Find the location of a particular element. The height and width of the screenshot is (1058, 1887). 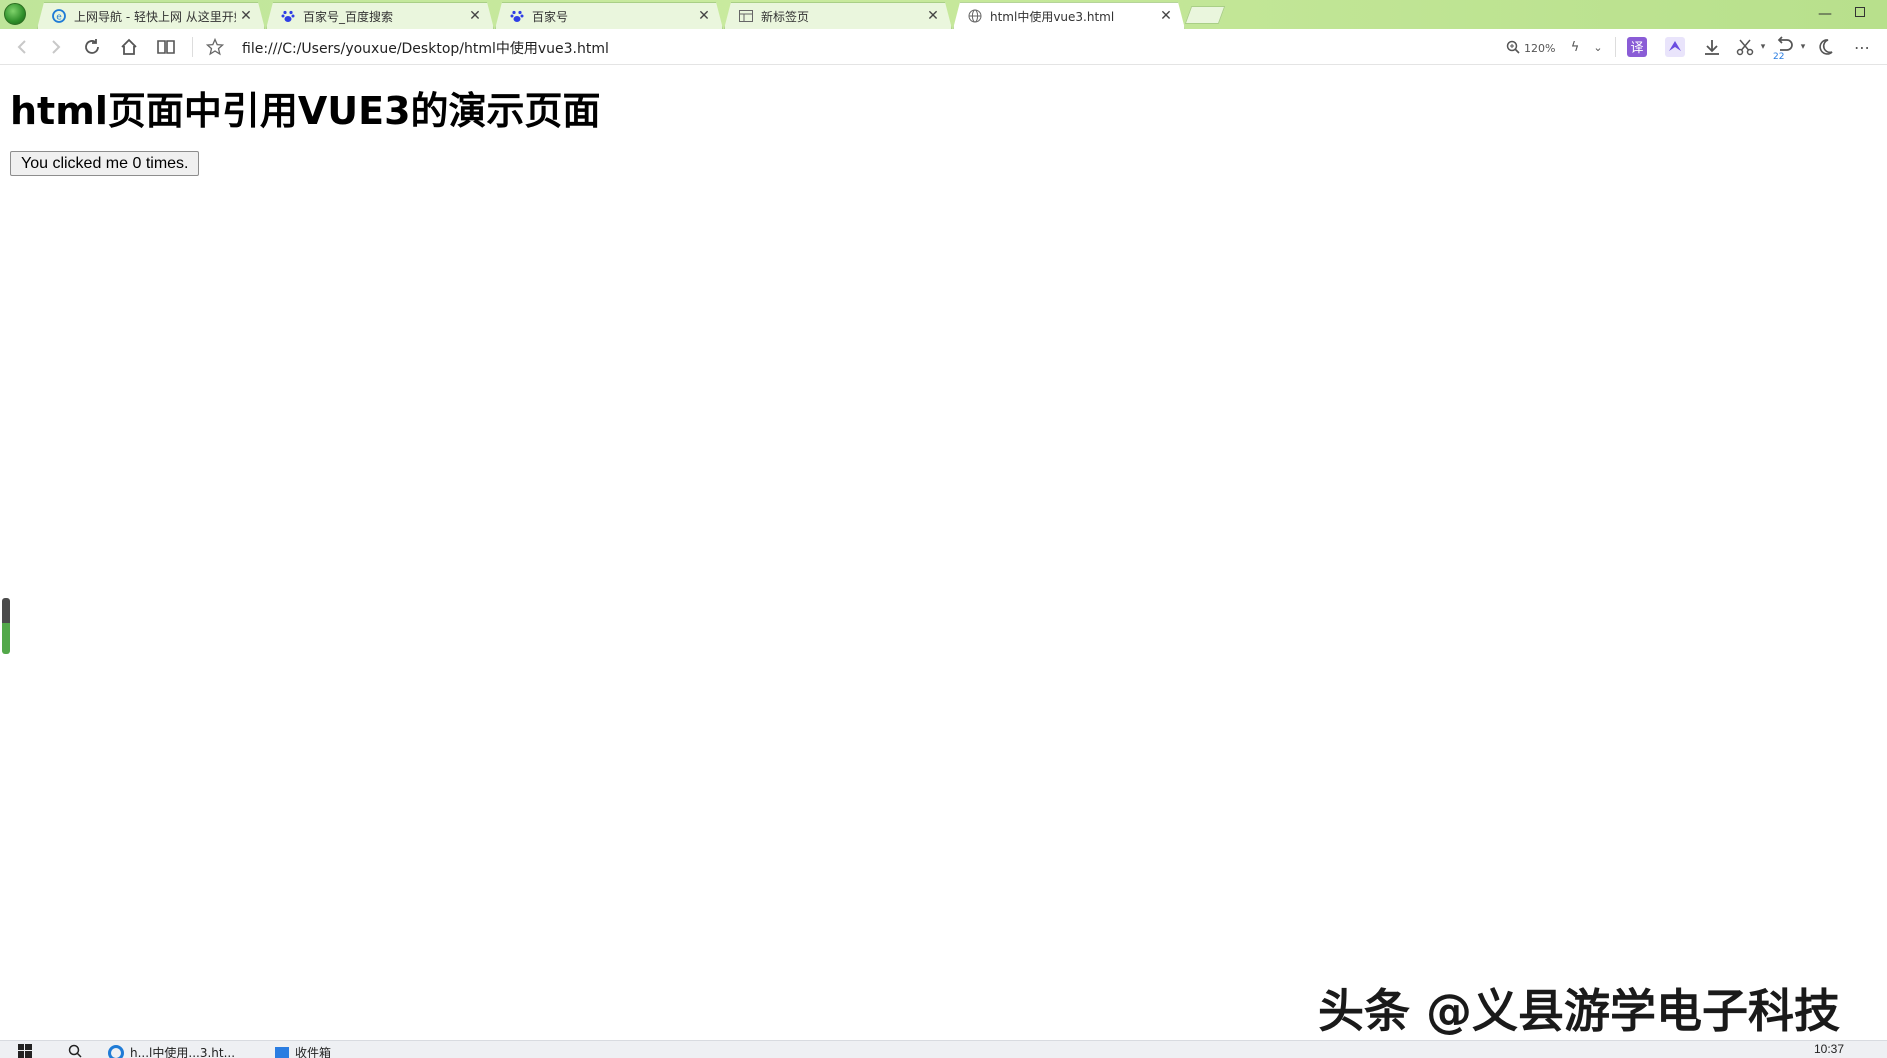

zoom-level: 120% is located at coordinates (1540, 48).